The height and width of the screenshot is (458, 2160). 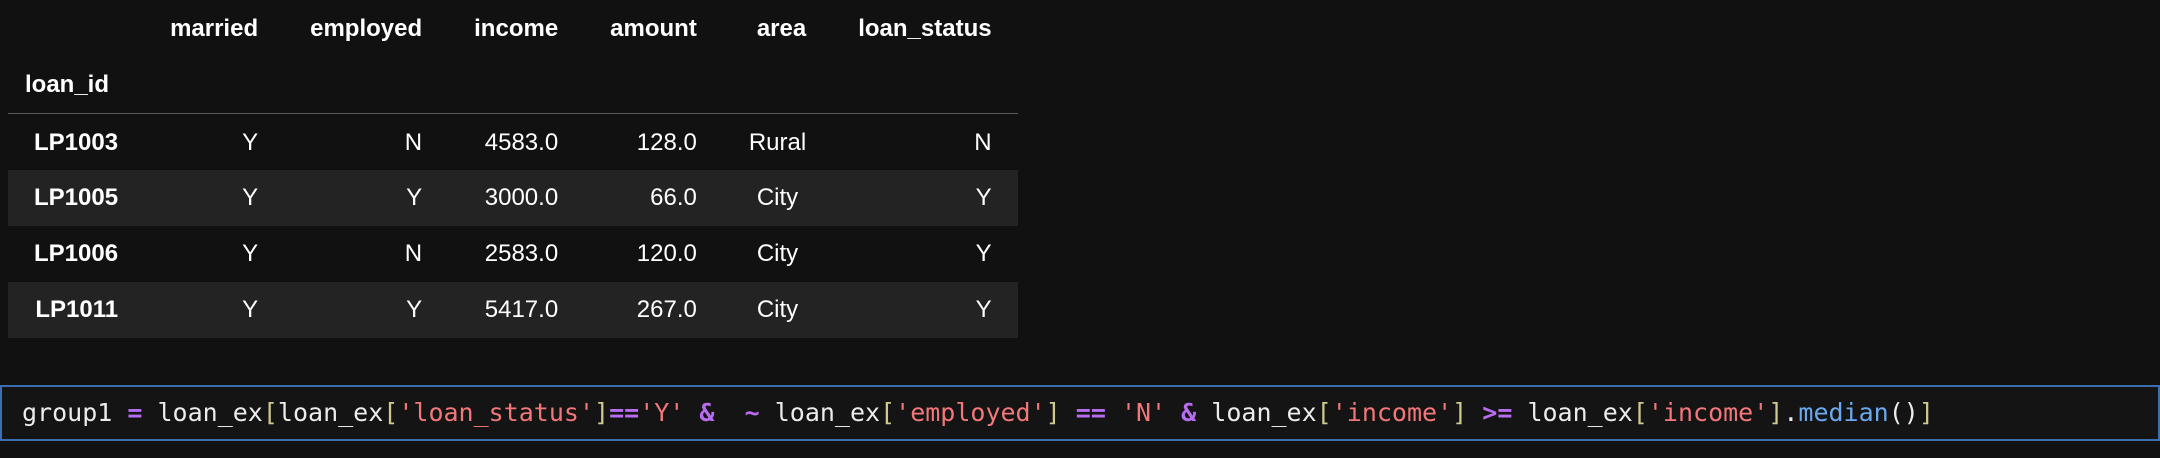 What do you see at coordinates (214, 28) in the screenshot?
I see `column-header-married: married` at bounding box center [214, 28].